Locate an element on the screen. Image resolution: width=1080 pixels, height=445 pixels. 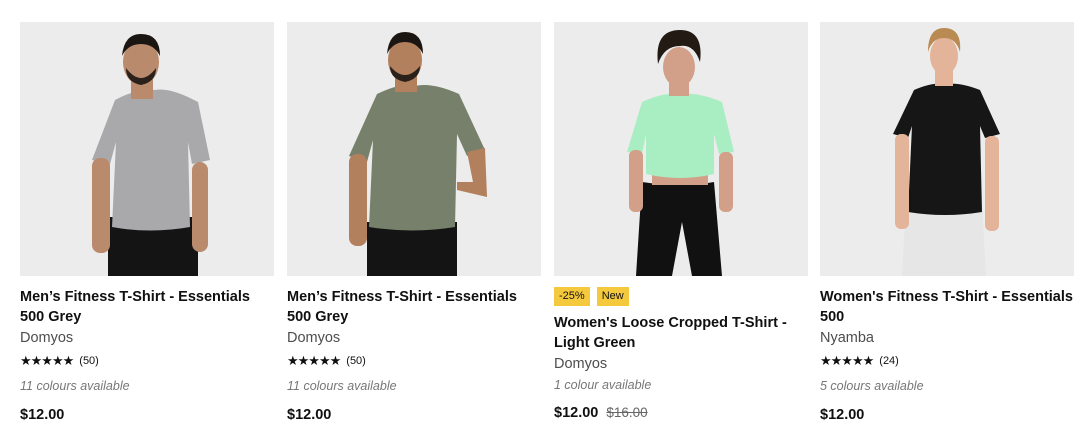
person-khaki-tshirt-image is located at coordinates (414, 149).